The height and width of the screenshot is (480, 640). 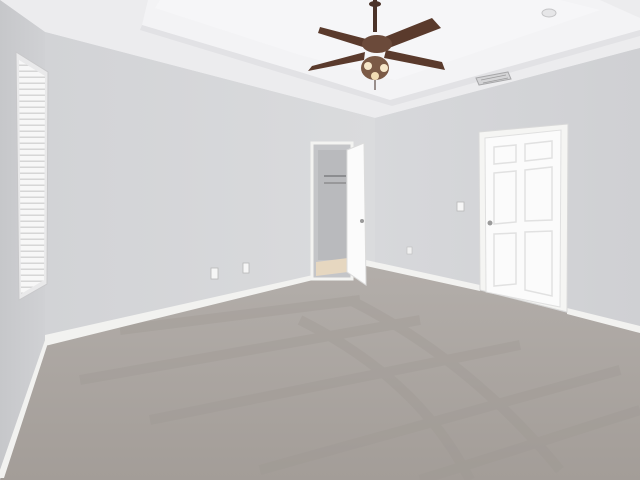 What do you see at coordinates (214, 273) in the screenshot?
I see `outlet-icon` at bounding box center [214, 273].